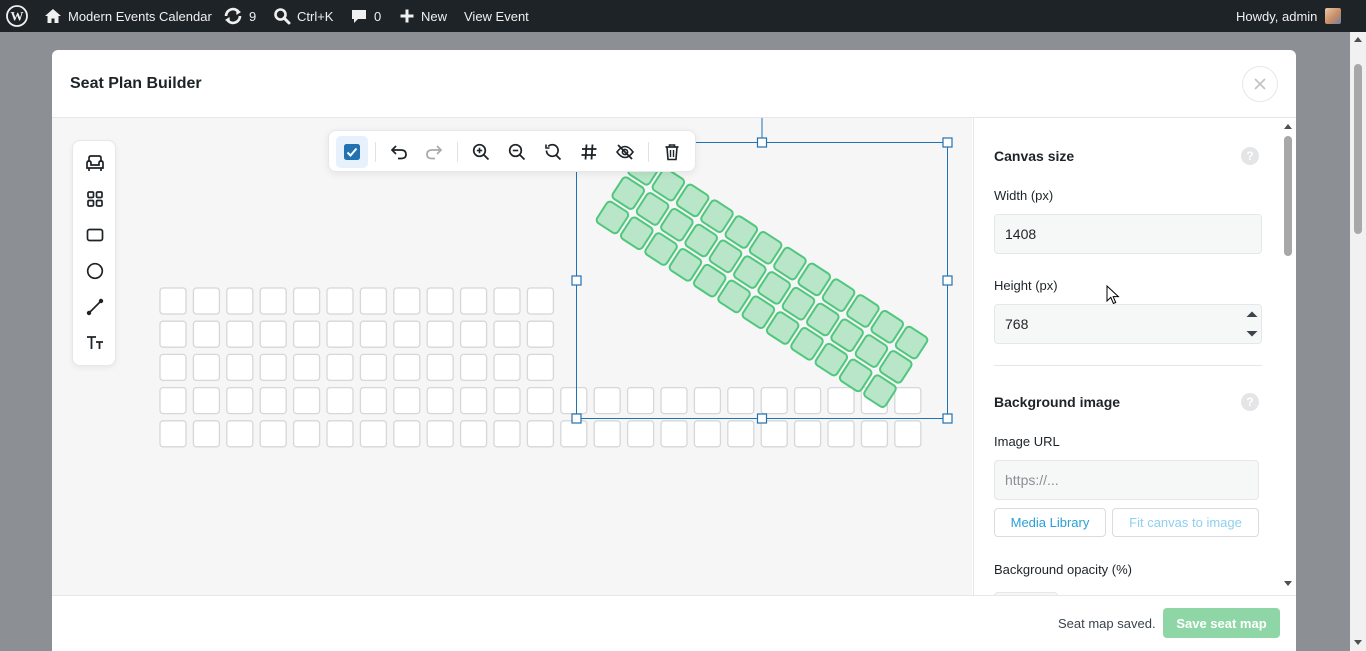 The image size is (1366, 651). What do you see at coordinates (1128, 324) in the screenshot?
I see `height-input: 768` at bounding box center [1128, 324].